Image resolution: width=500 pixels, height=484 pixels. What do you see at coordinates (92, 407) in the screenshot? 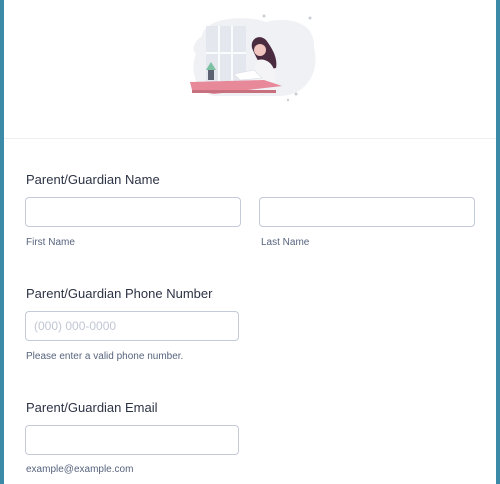
I see `guardian-email-title: Parent/Guardian Email` at bounding box center [92, 407].